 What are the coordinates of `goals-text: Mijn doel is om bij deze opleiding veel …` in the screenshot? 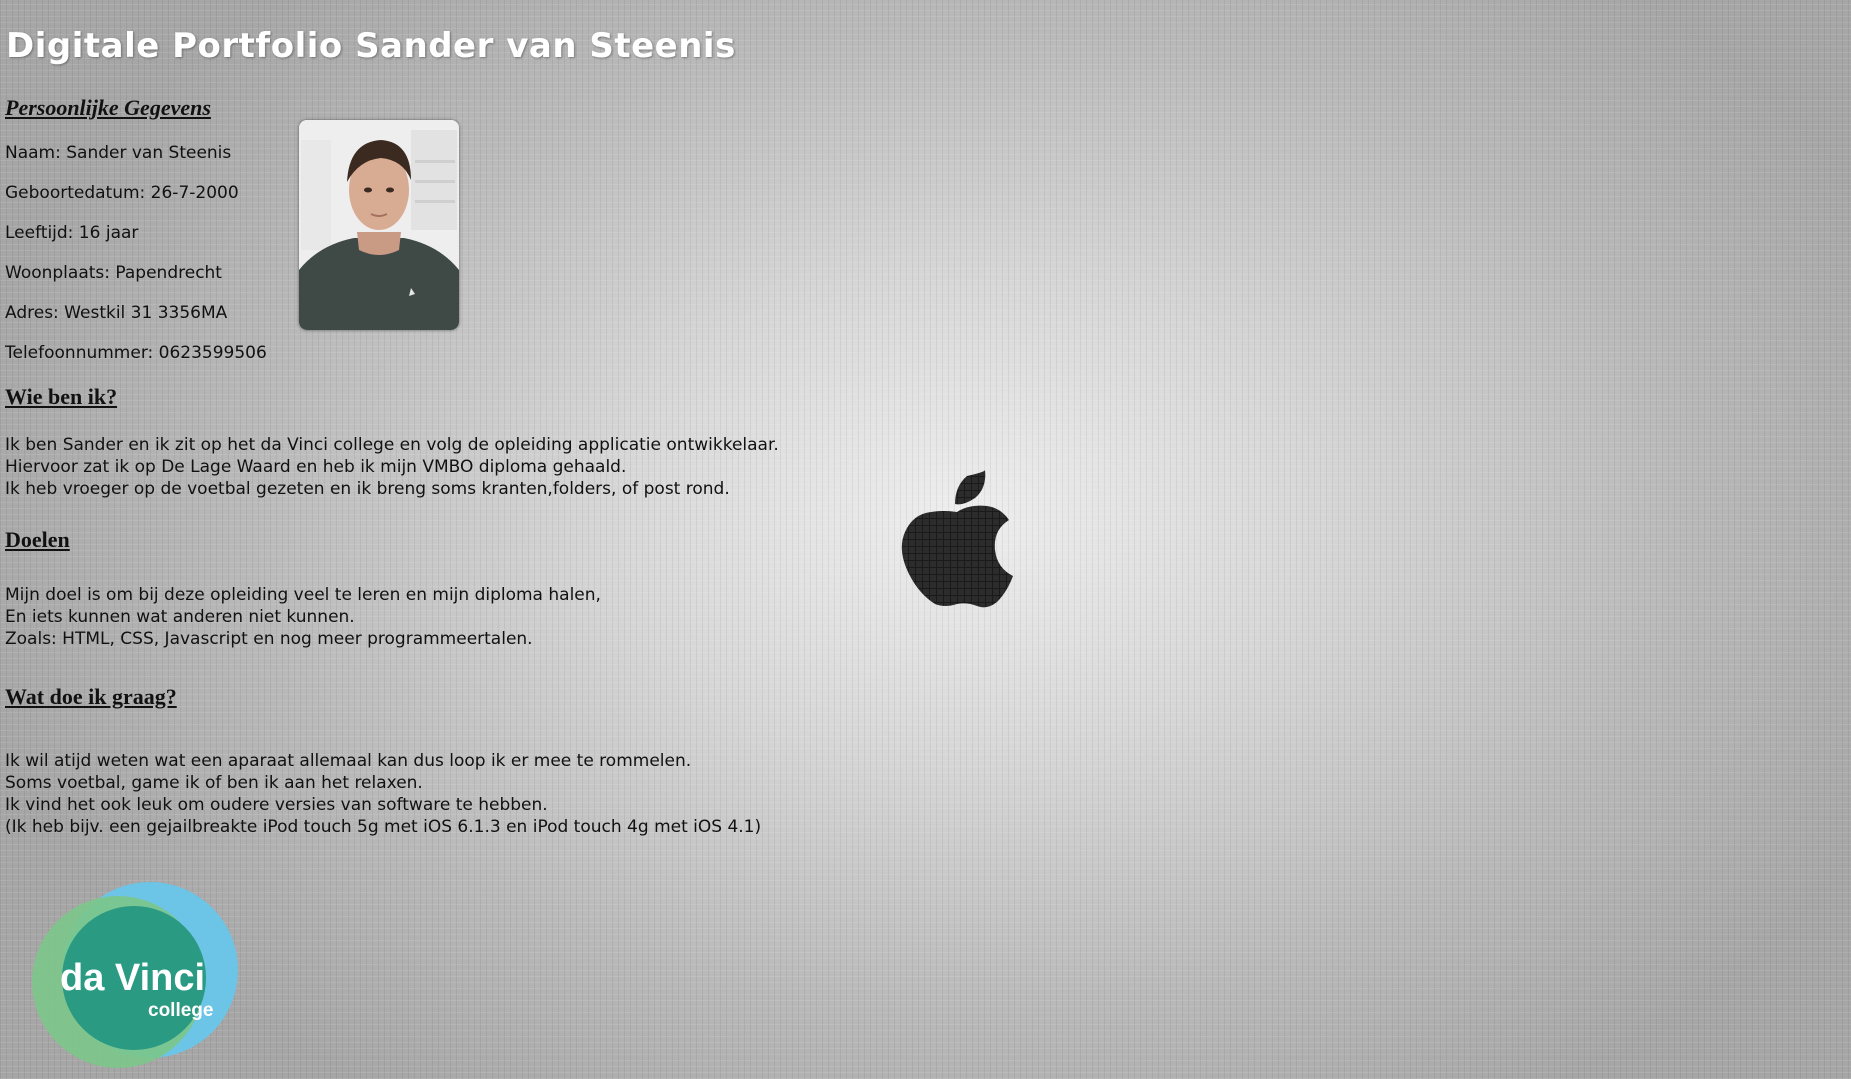 It's located at (303, 617).